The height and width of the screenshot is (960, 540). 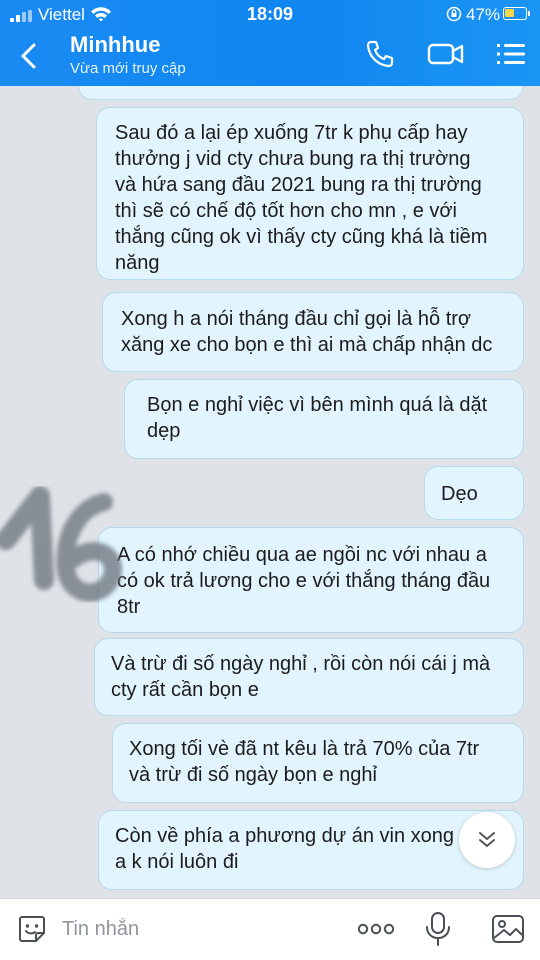 I want to click on message-line: Còn về phía a phương dự án vin xong, so click(x=285, y=836).